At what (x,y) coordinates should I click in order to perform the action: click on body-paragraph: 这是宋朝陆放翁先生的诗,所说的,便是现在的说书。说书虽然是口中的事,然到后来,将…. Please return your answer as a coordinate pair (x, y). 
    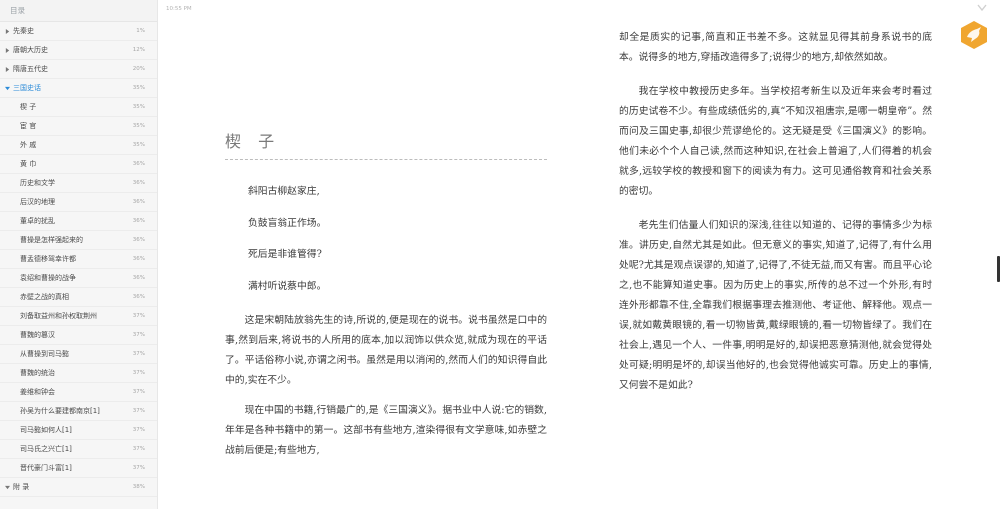
    Looking at the image, I should click on (386, 350).